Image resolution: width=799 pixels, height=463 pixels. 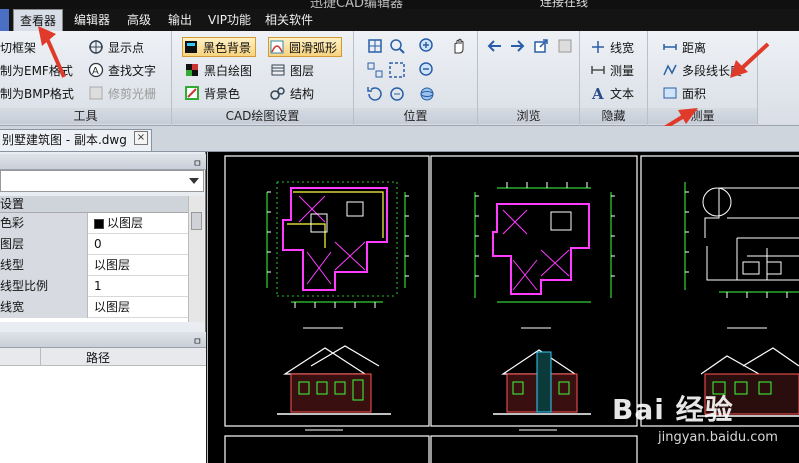 What do you see at coordinates (612, 47) in the screenshot?
I see `line-width-button: 线宽` at bounding box center [612, 47].